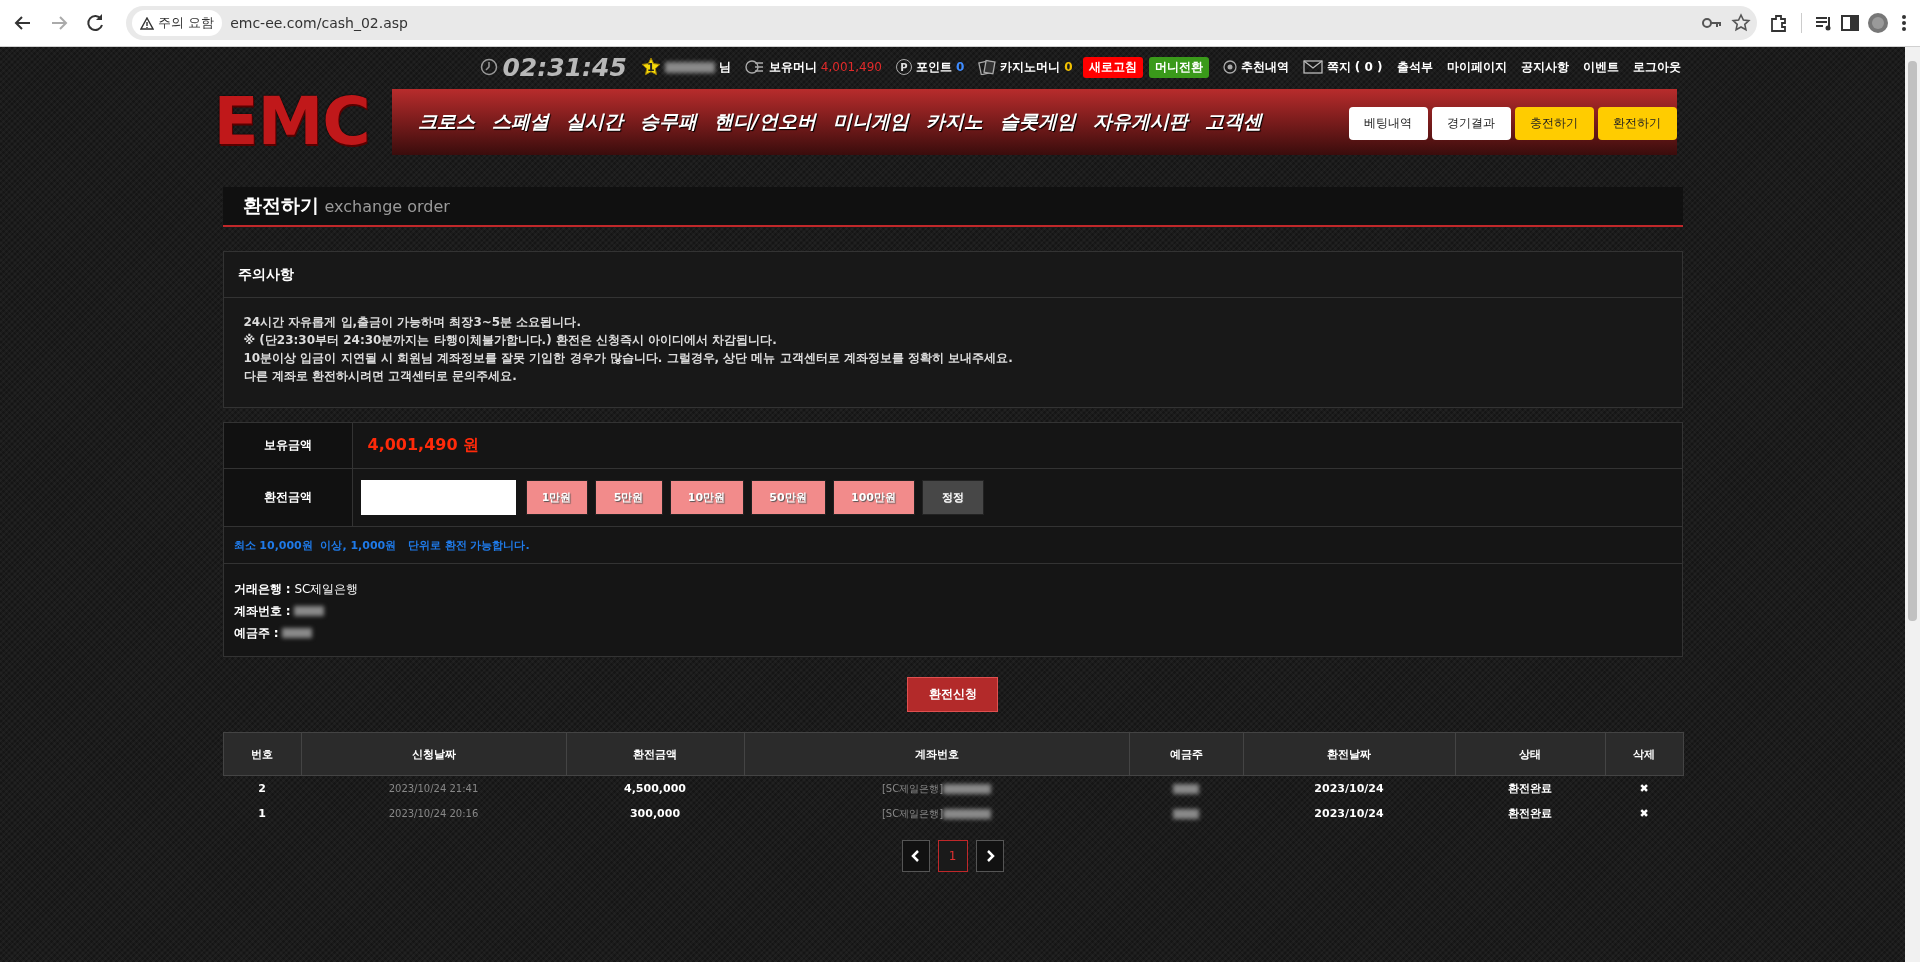 The image size is (1920, 962). Describe the element at coordinates (870, 122) in the screenshot. I see `nav-item: 미니게임` at that location.